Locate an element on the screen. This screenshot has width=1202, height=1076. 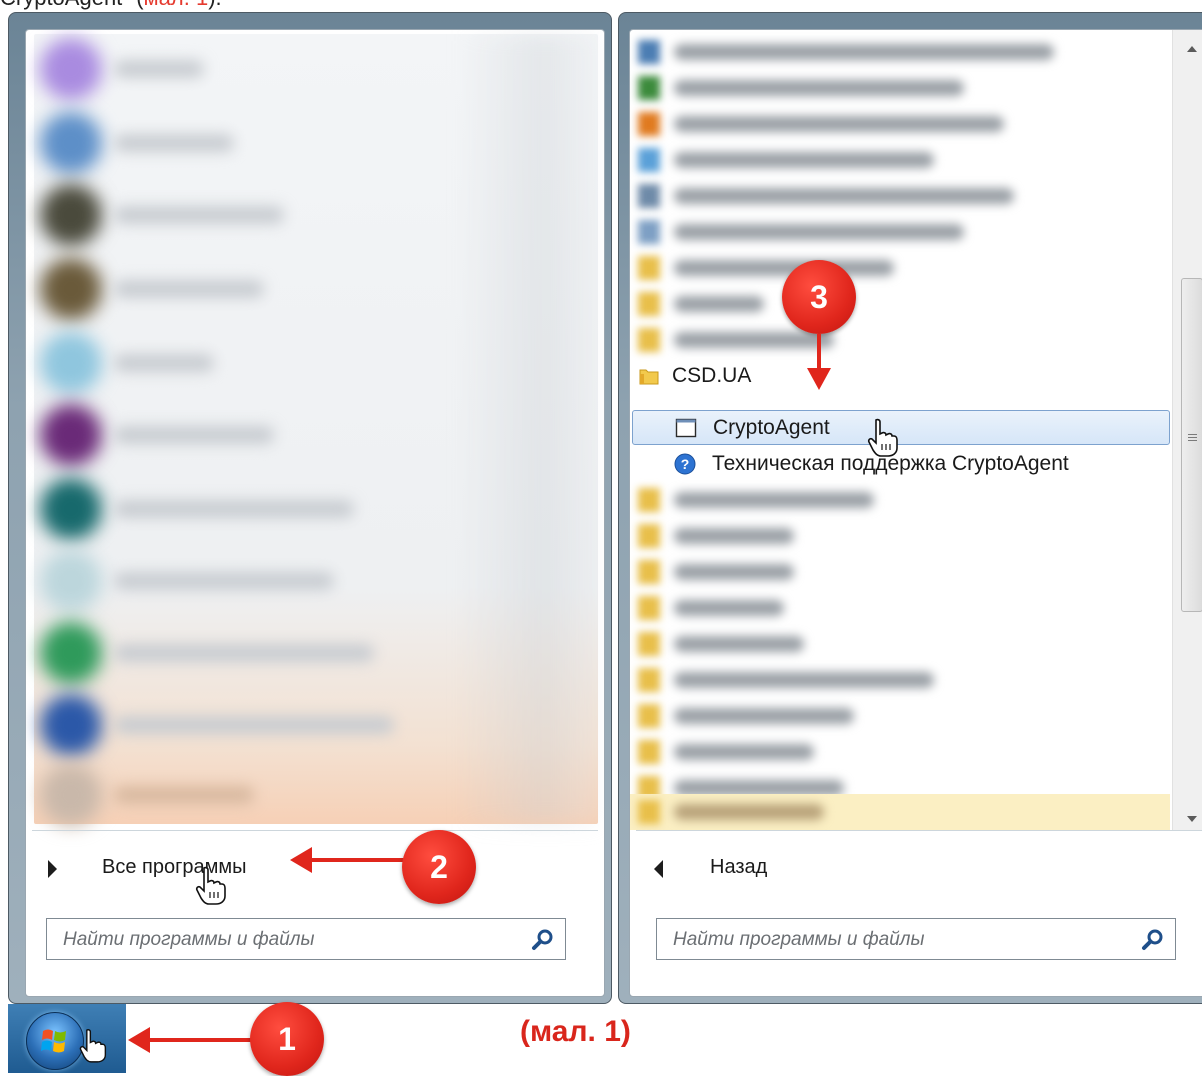
scroll-down-icon is located at coordinates (1192, 819).